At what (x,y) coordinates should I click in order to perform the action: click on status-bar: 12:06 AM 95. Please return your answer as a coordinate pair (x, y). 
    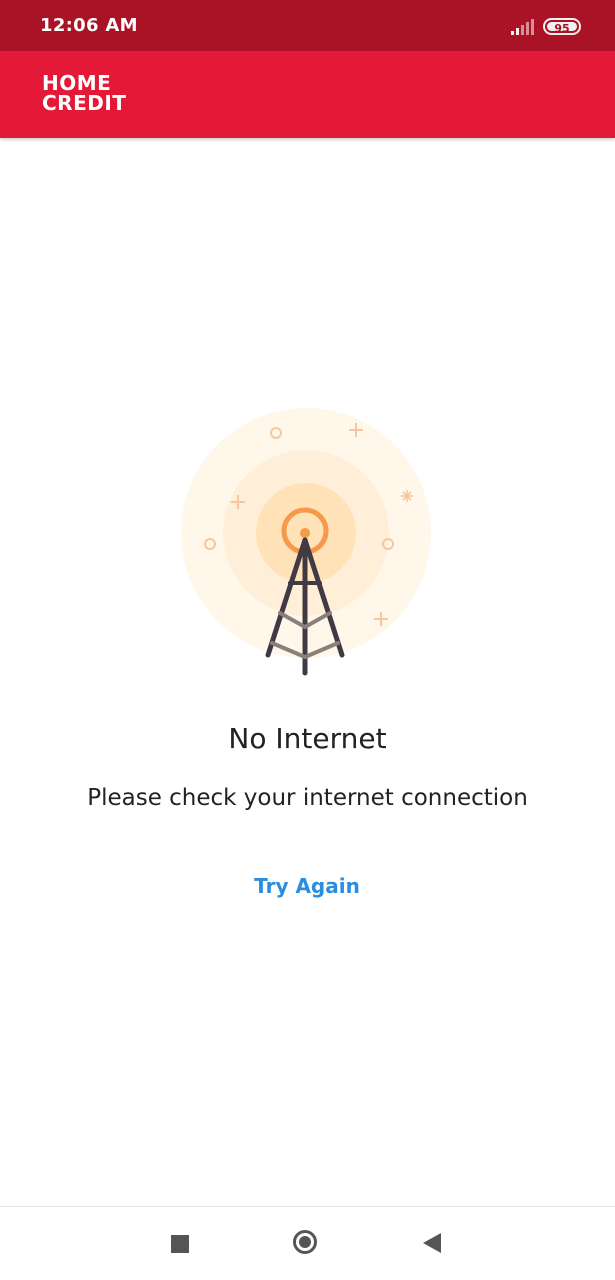
    Looking at the image, I should click on (307, 25).